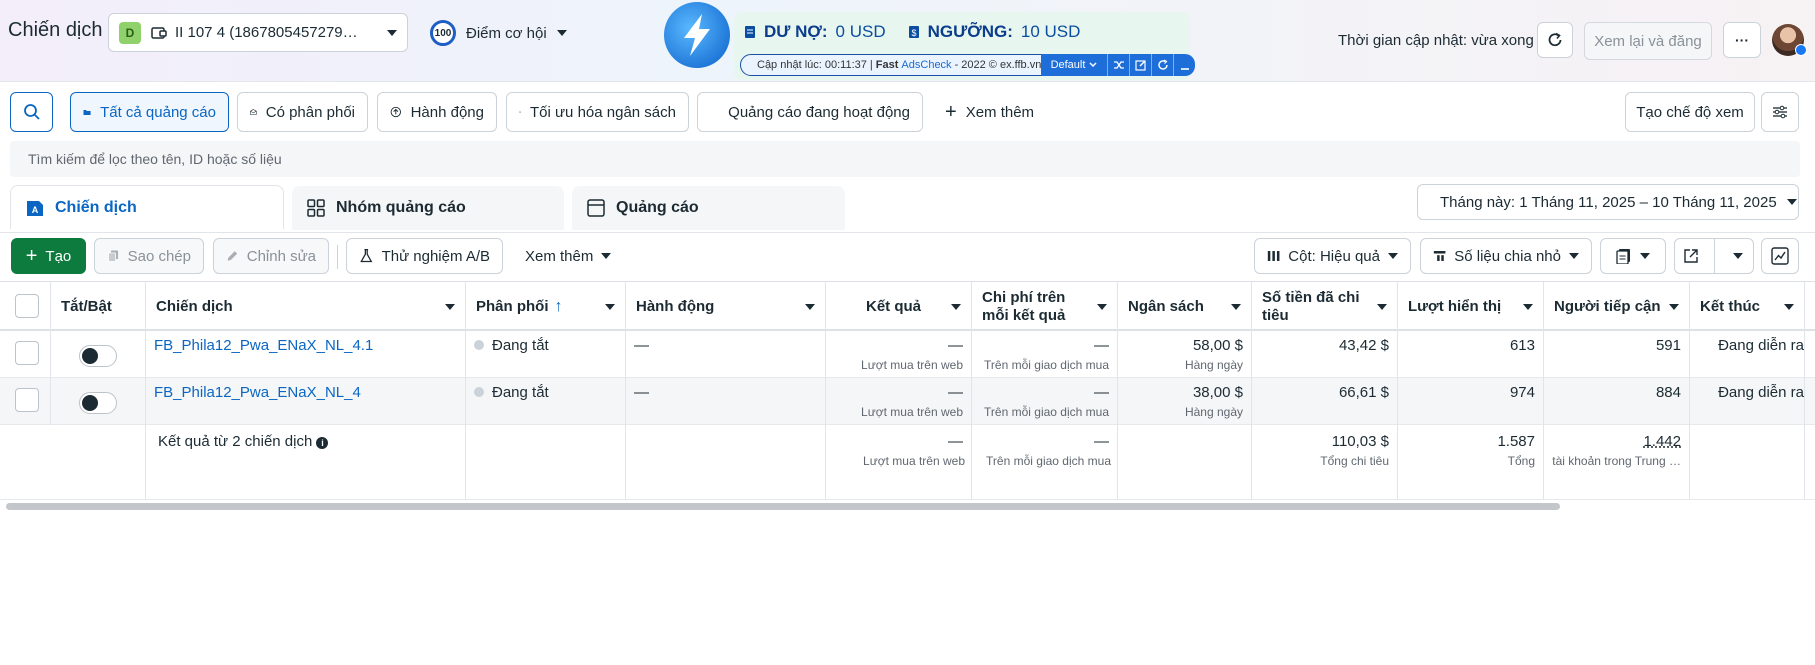 The height and width of the screenshot is (665, 1815). What do you see at coordinates (337, 257) in the screenshot?
I see `toolbar-divider` at bounding box center [337, 257].